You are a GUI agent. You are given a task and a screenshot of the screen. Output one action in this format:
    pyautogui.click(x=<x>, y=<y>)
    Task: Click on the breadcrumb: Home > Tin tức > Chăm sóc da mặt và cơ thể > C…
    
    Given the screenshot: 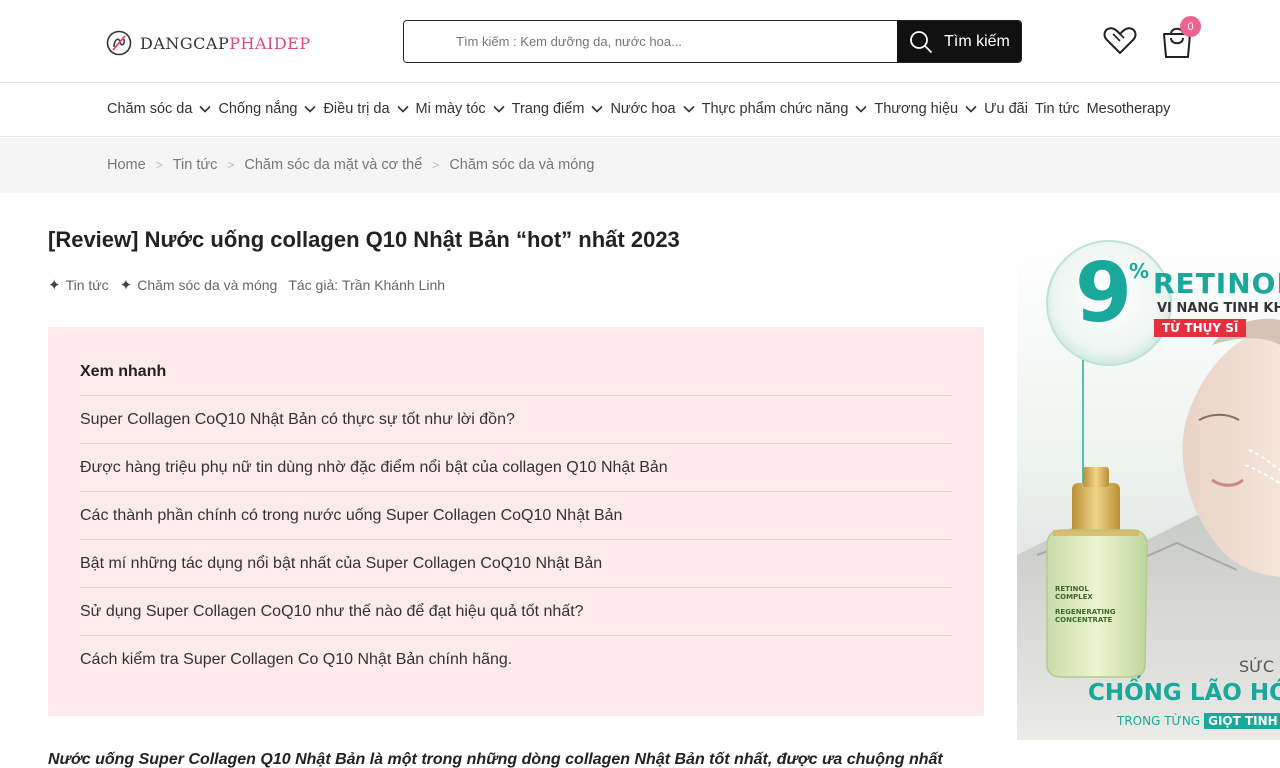 What is the action you would take?
    pyautogui.click(x=350, y=165)
    